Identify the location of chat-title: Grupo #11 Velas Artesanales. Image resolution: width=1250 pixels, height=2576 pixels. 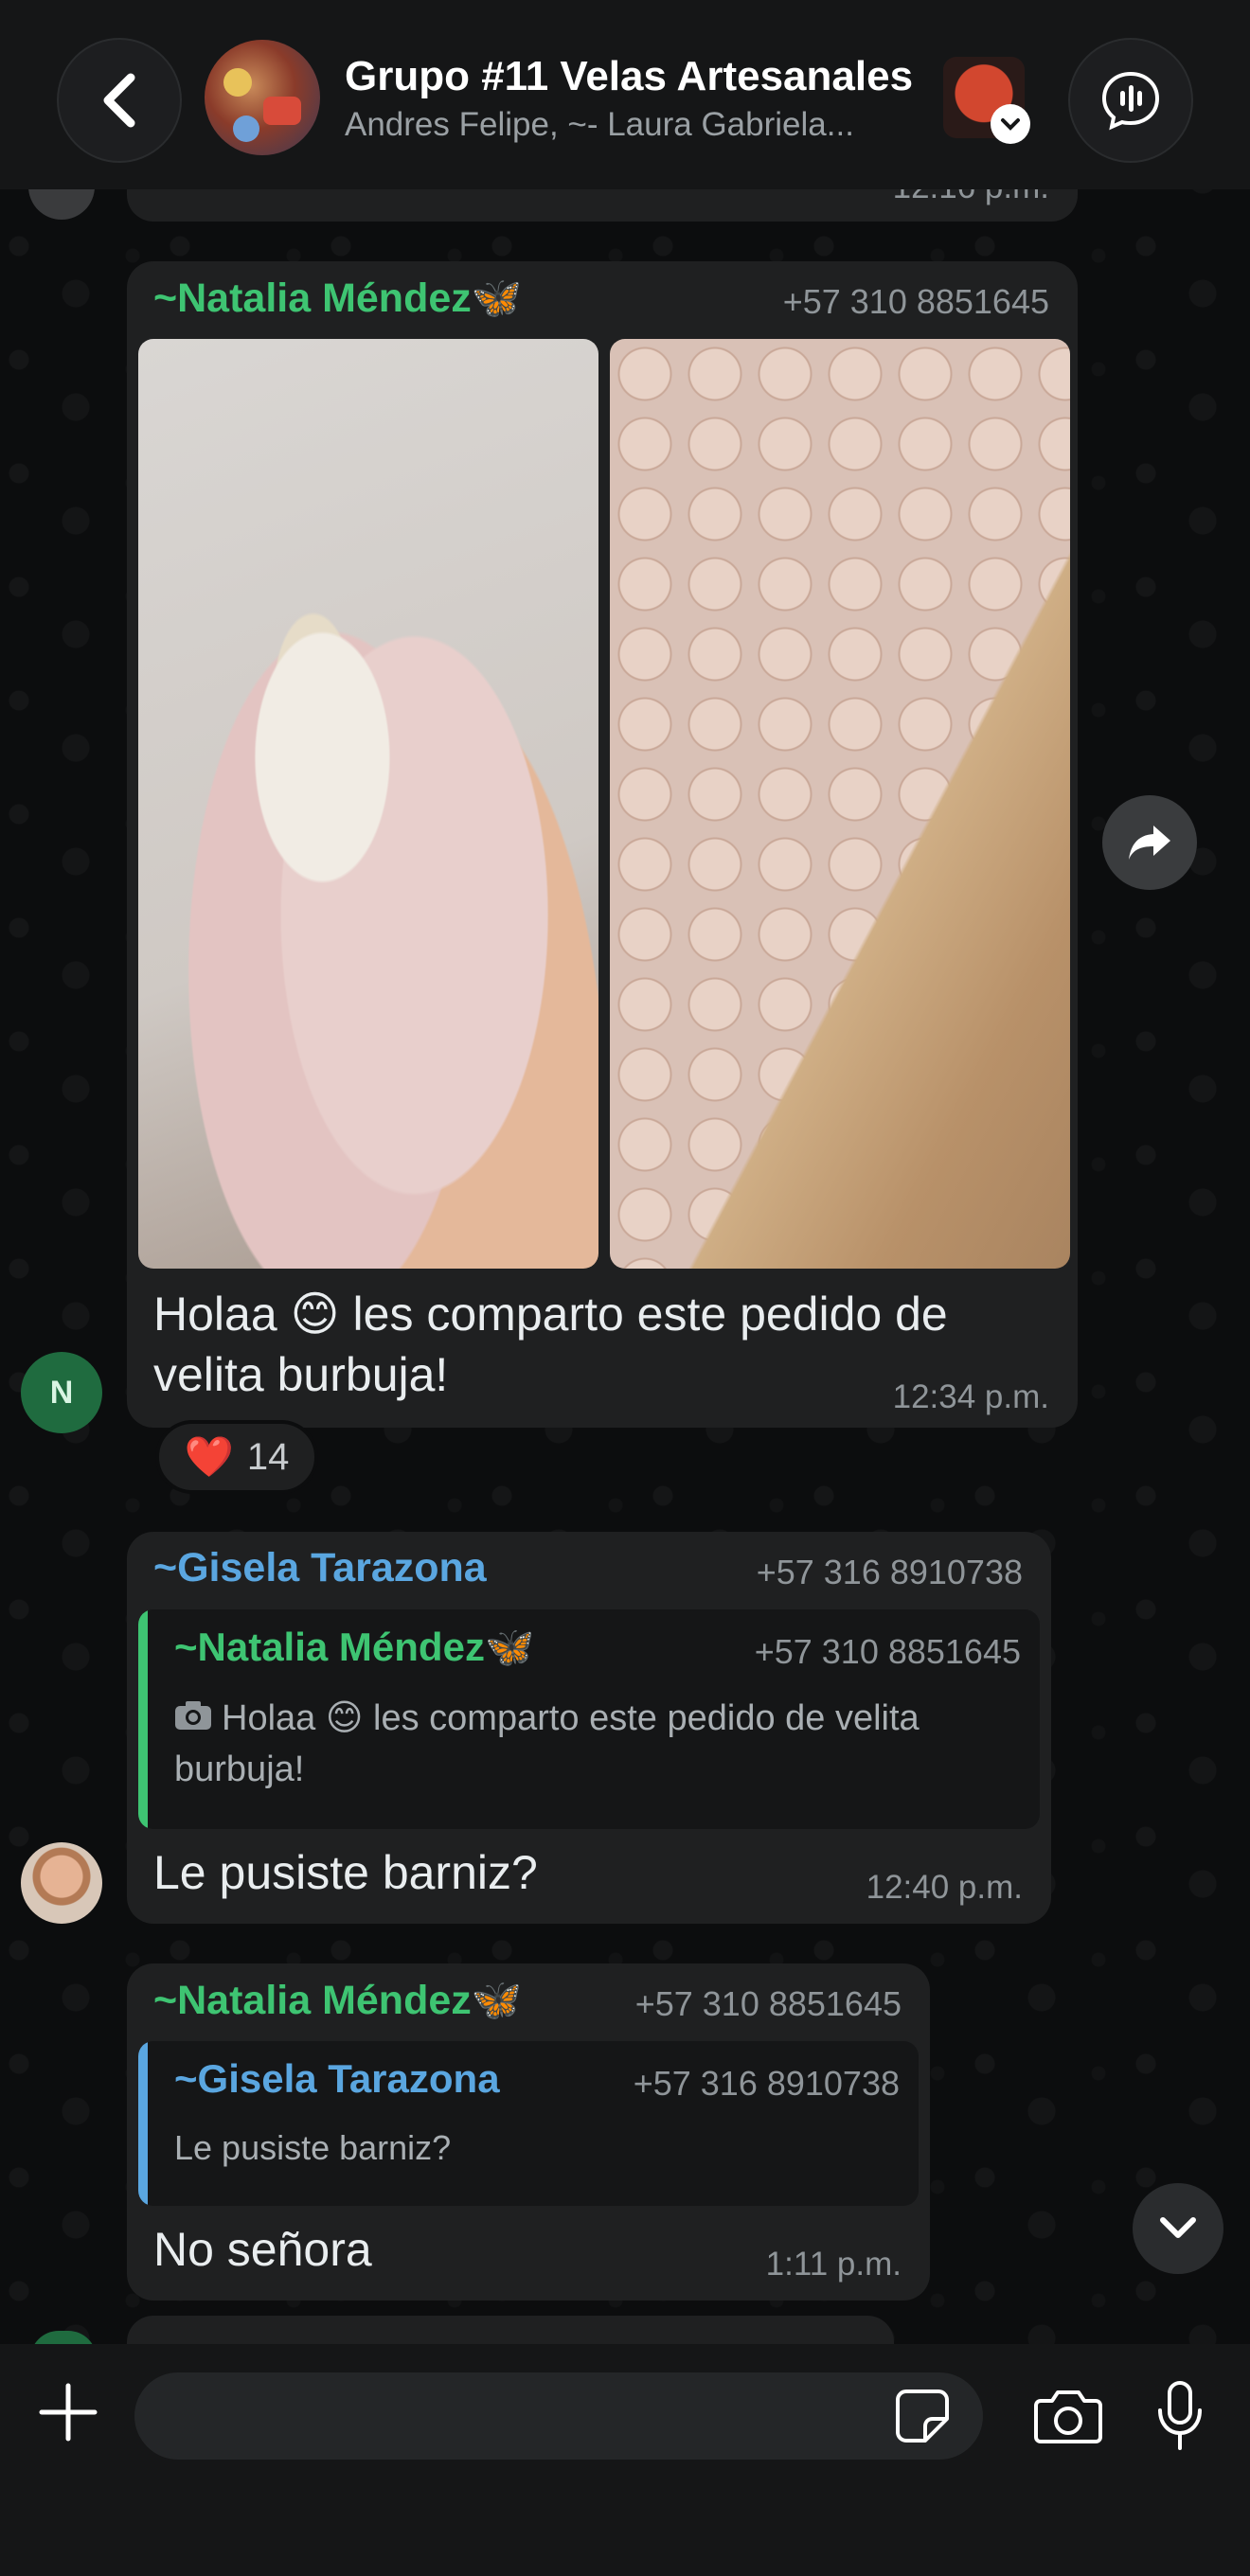
(629, 76).